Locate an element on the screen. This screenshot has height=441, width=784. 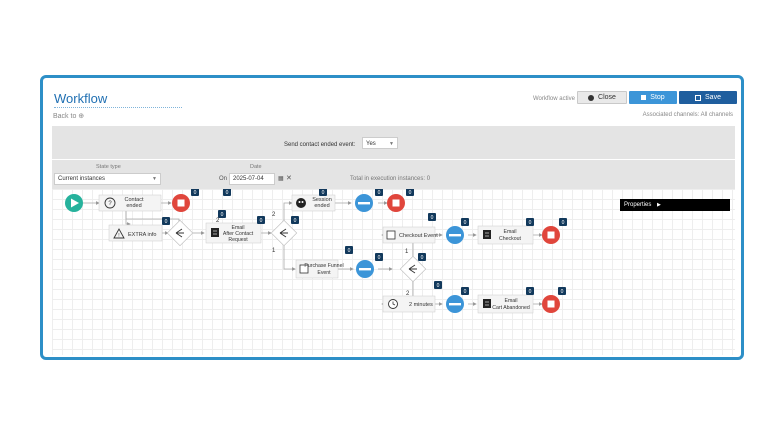
workflow-active-label: Workflow active is located at coordinates (554, 99).